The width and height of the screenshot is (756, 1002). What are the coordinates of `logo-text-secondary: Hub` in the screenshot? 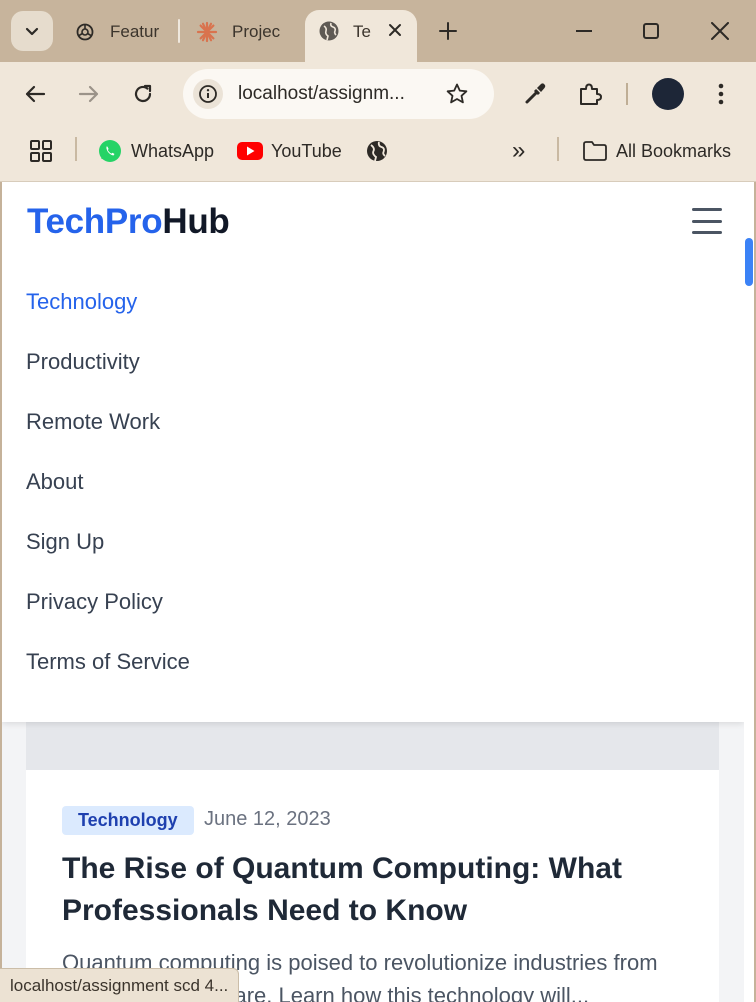 It's located at (196, 221).